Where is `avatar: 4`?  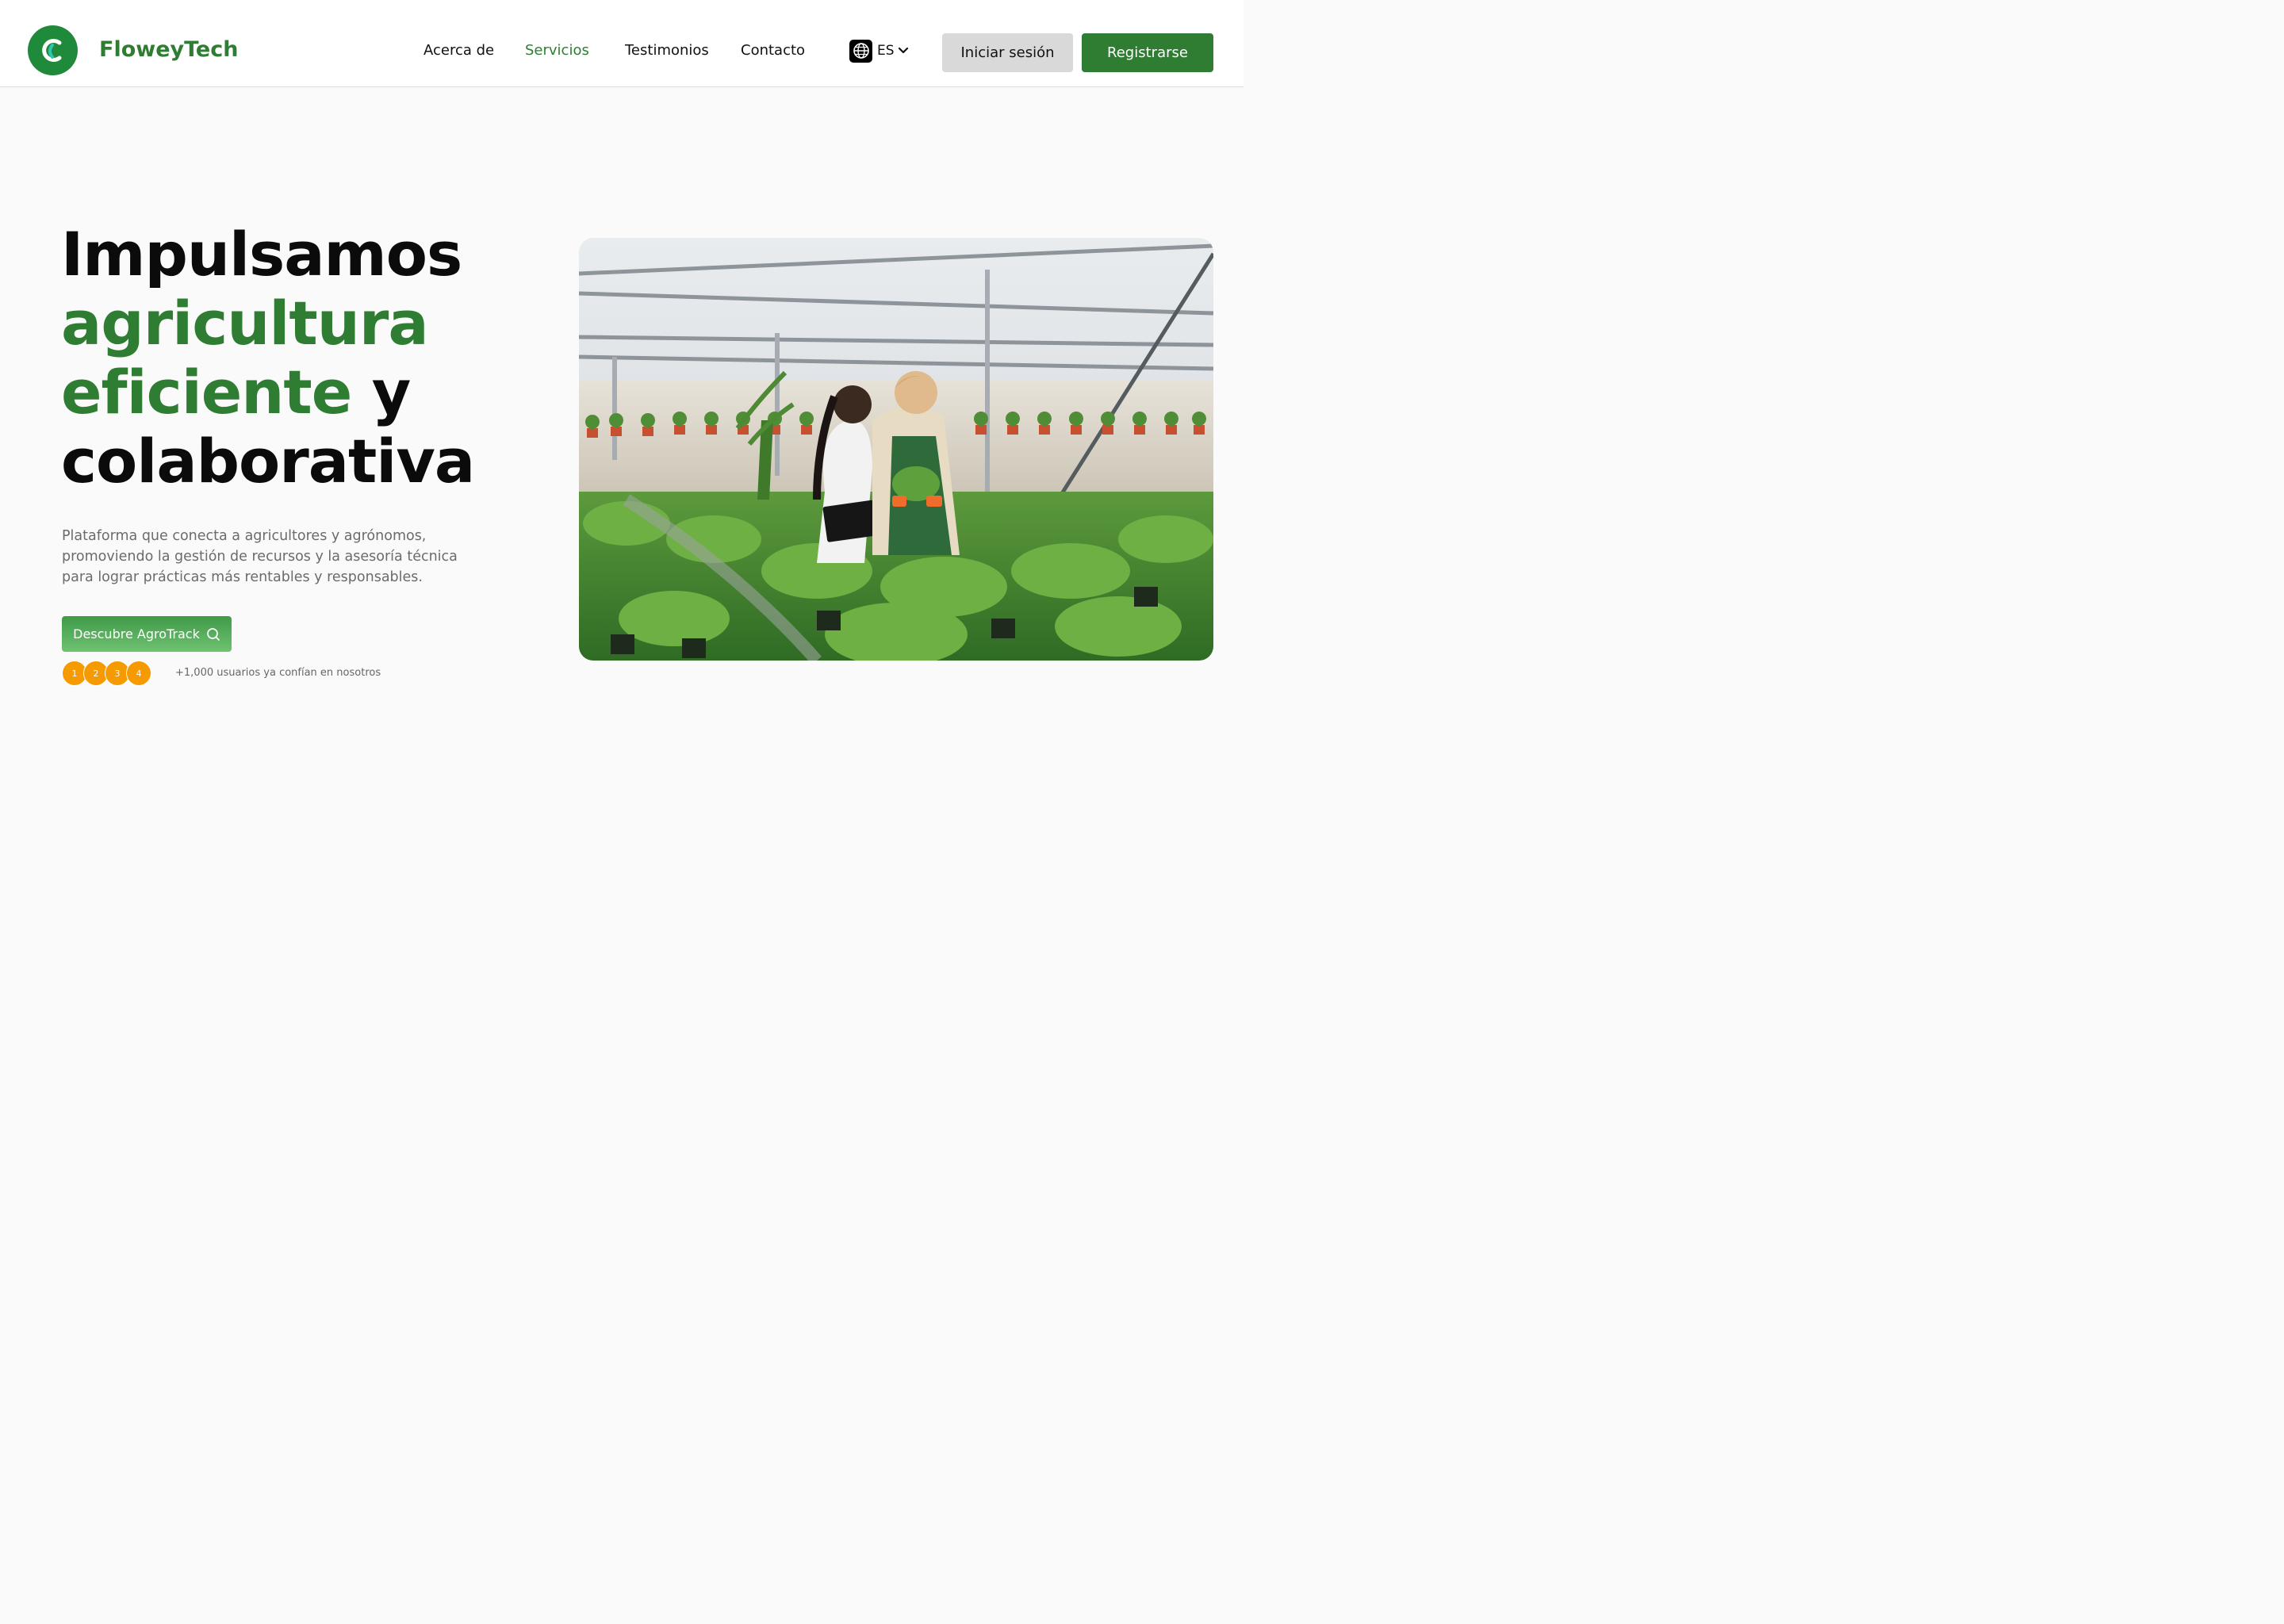 avatar: 4 is located at coordinates (138, 673).